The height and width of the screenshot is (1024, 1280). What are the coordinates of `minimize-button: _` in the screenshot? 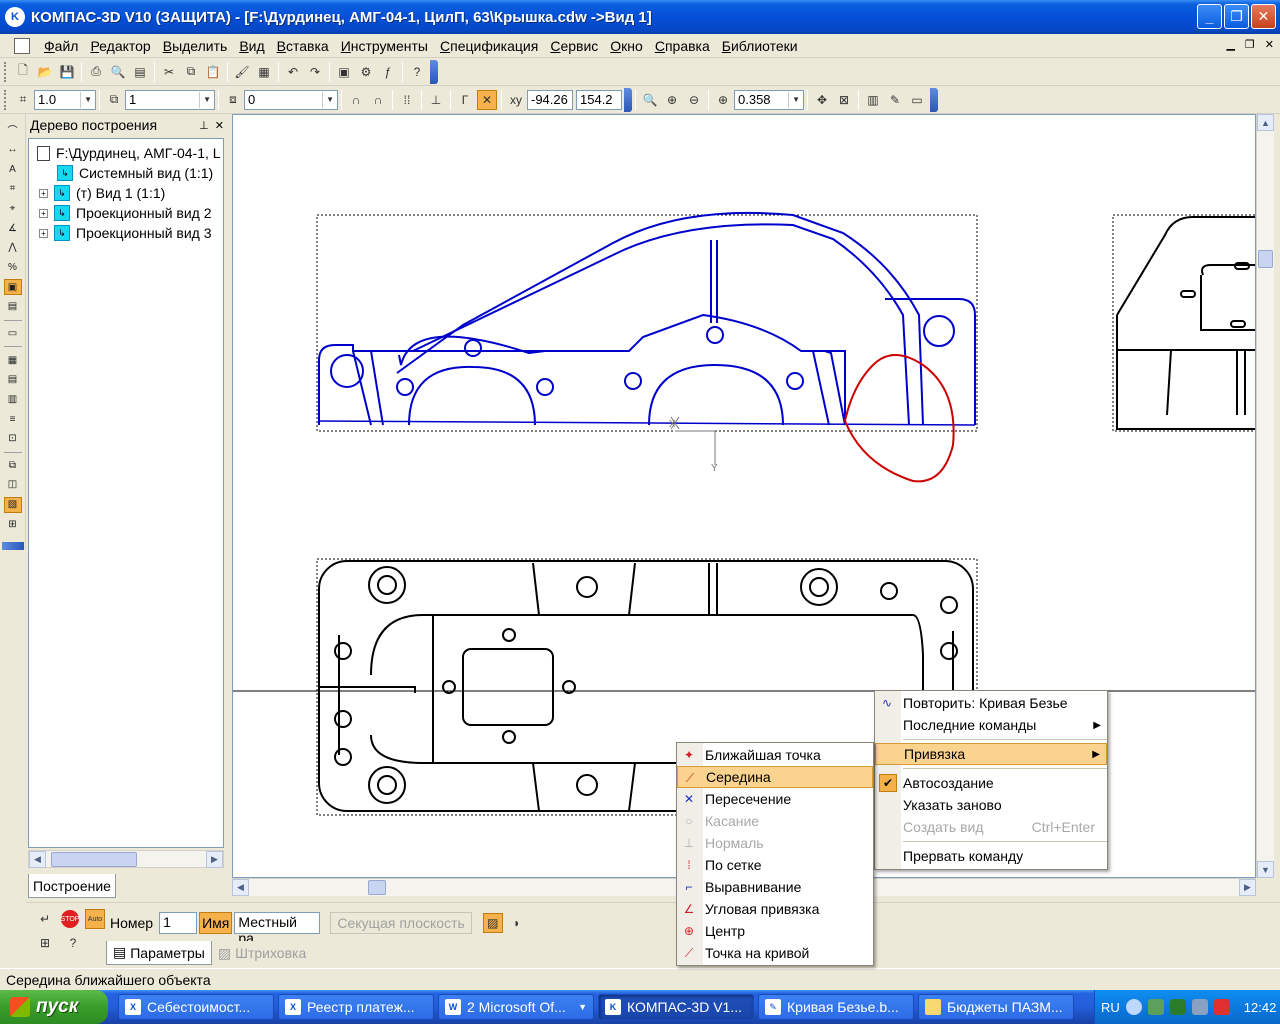 It's located at (1209, 16).